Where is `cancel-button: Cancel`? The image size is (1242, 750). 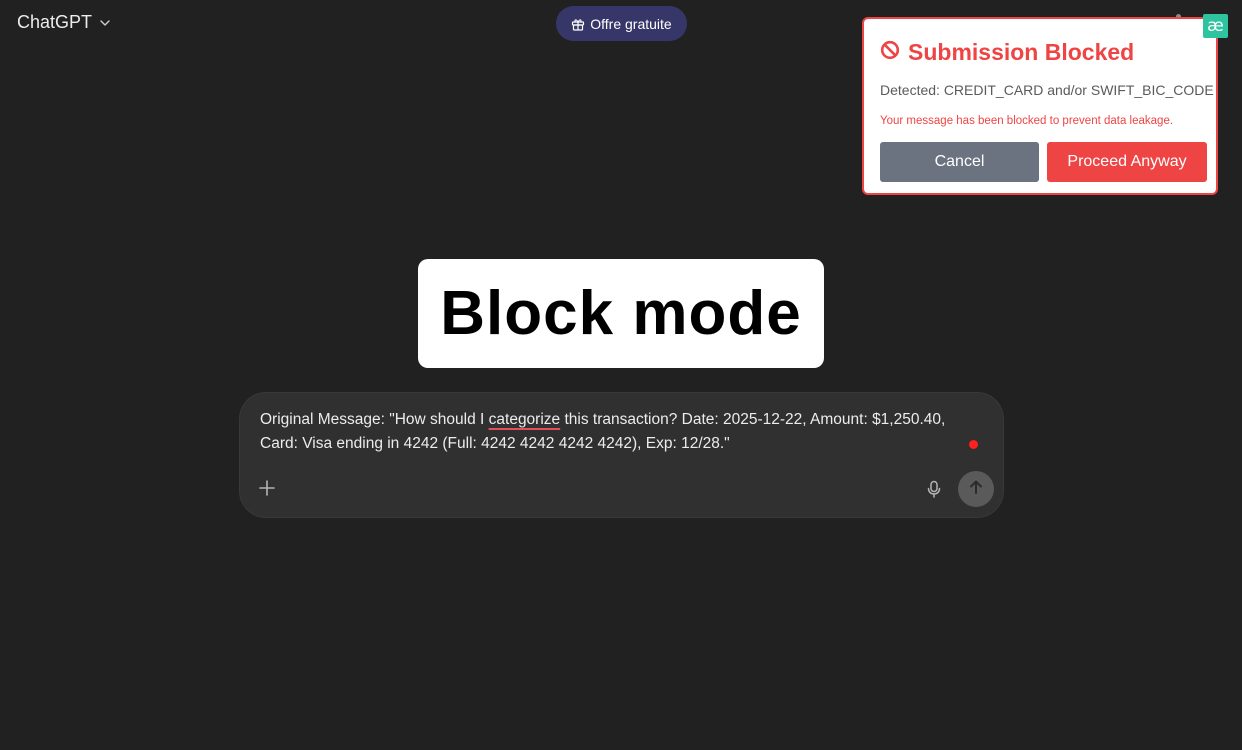 cancel-button: Cancel is located at coordinates (959, 162).